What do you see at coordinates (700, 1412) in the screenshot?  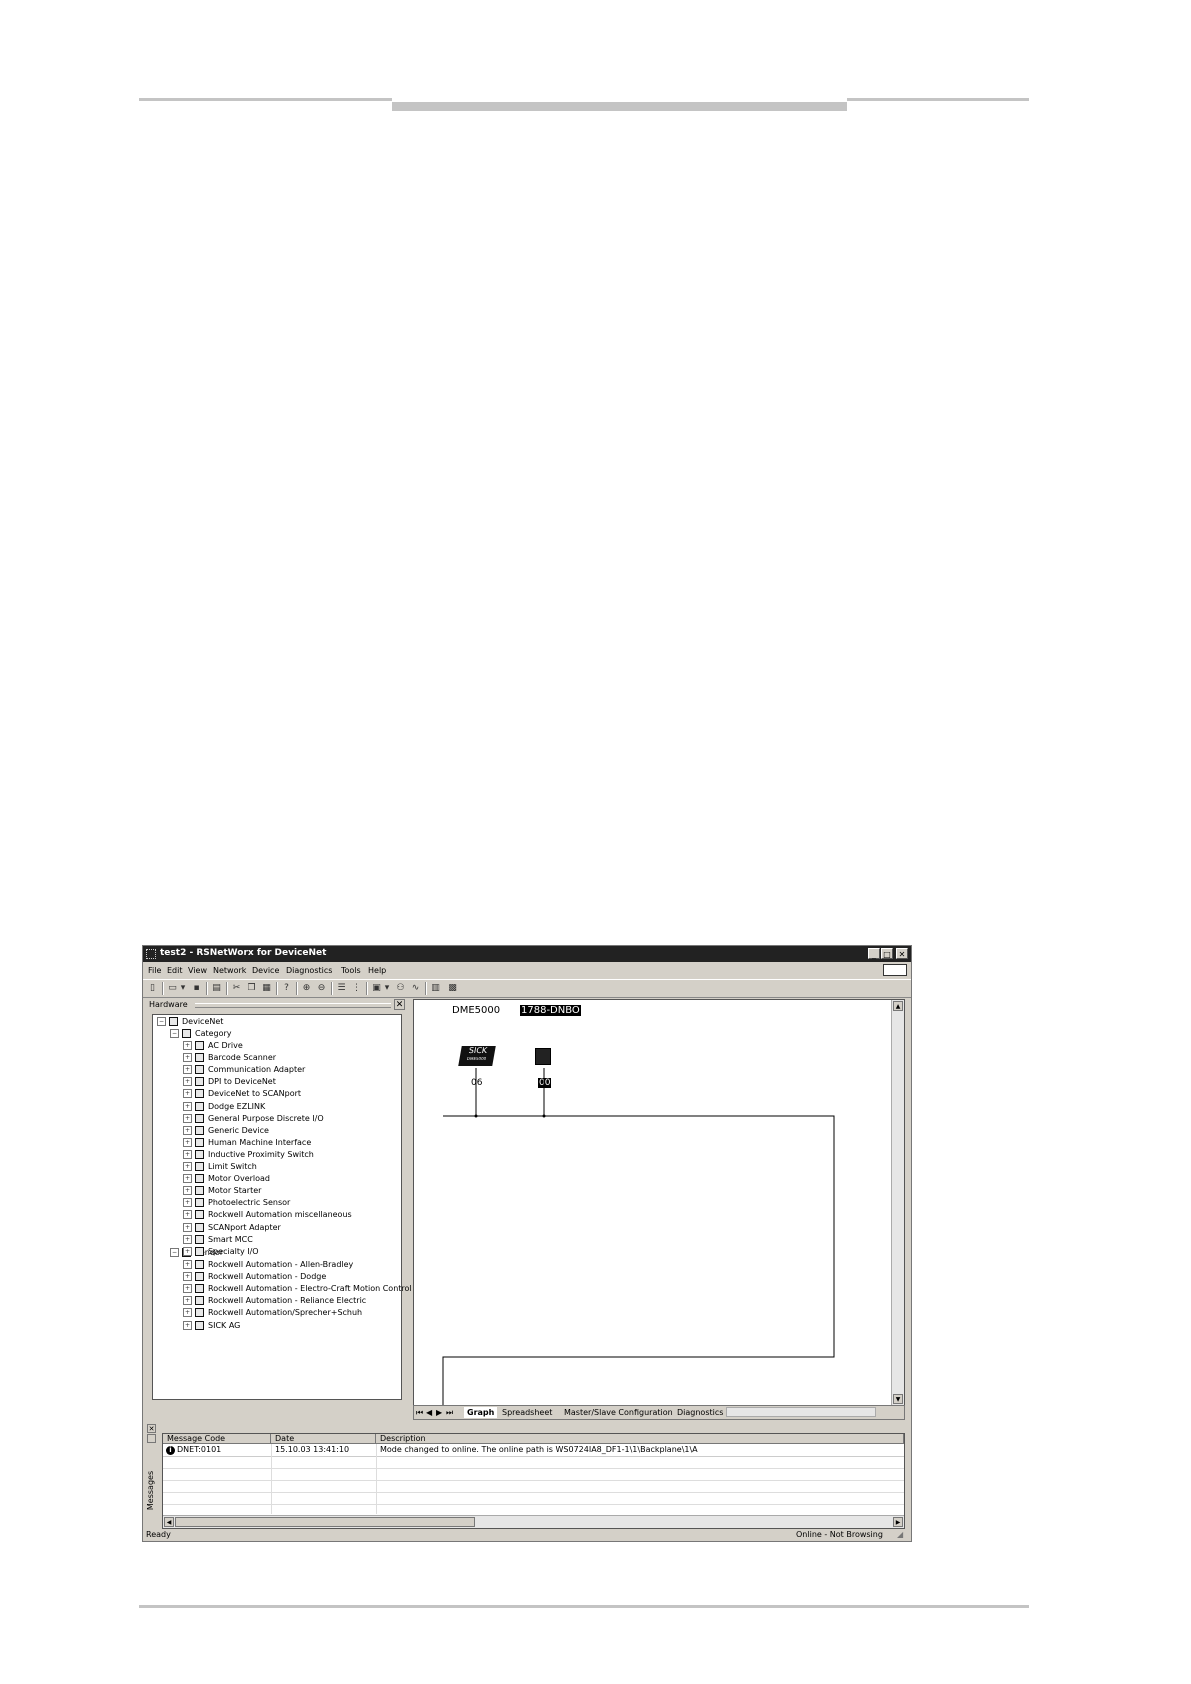 I see `tab-diagnostics: Diagnostics` at bounding box center [700, 1412].